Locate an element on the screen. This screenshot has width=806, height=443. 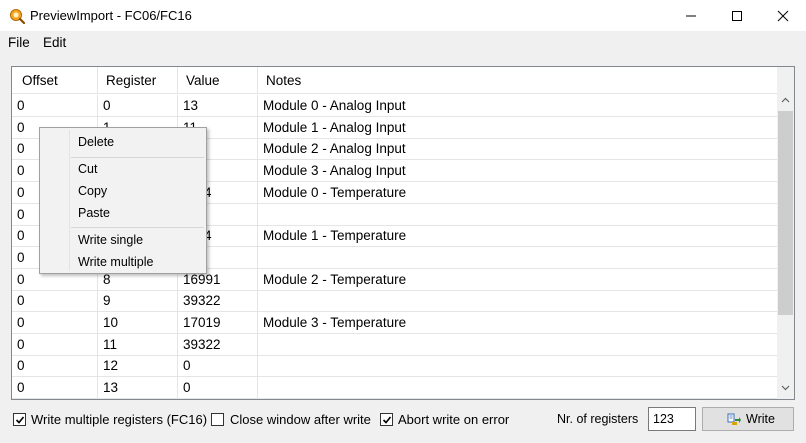
column-header-register: Register is located at coordinates (138, 80).